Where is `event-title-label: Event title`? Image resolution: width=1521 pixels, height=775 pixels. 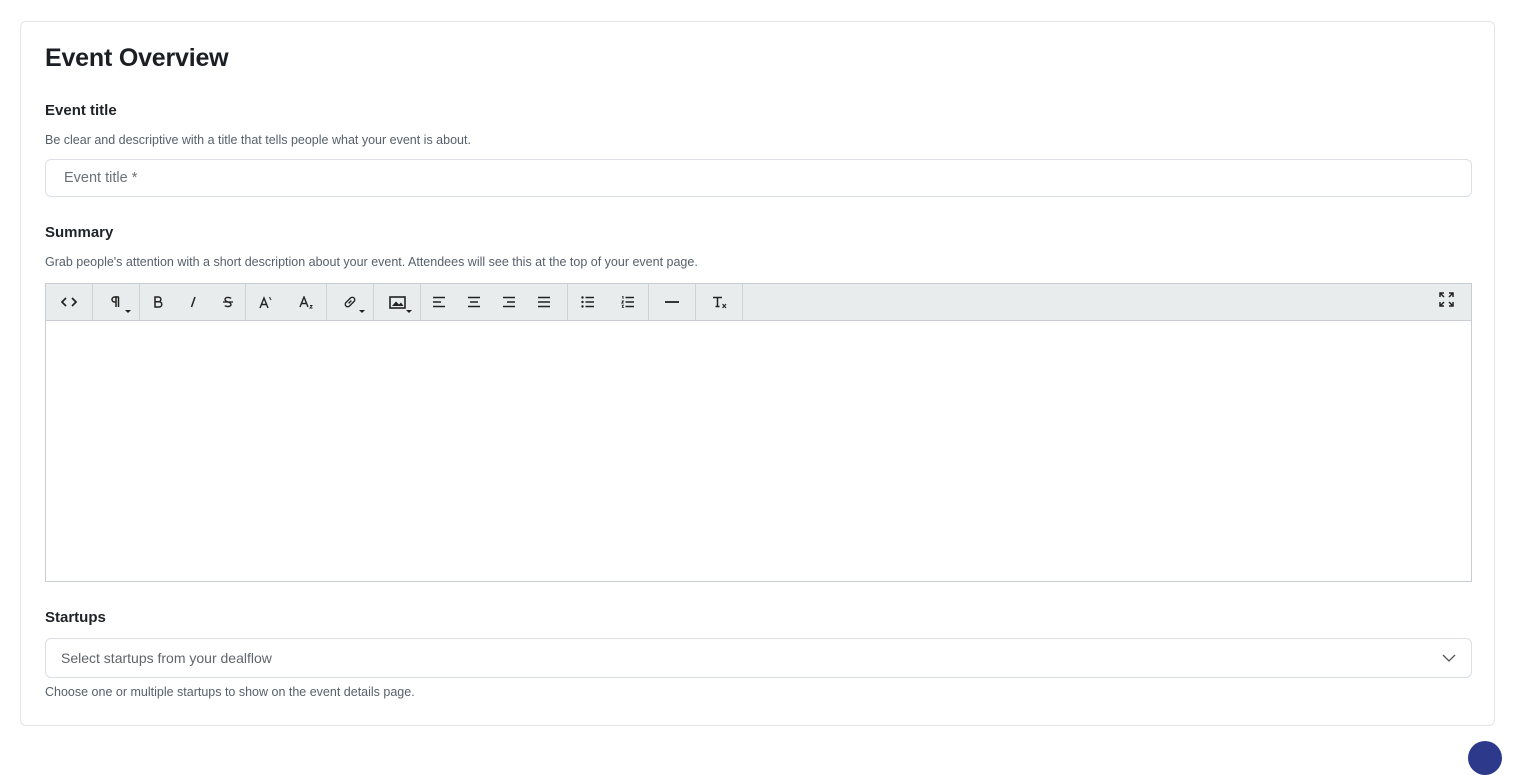 event-title-label: Event title is located at coordinates (81, 110).